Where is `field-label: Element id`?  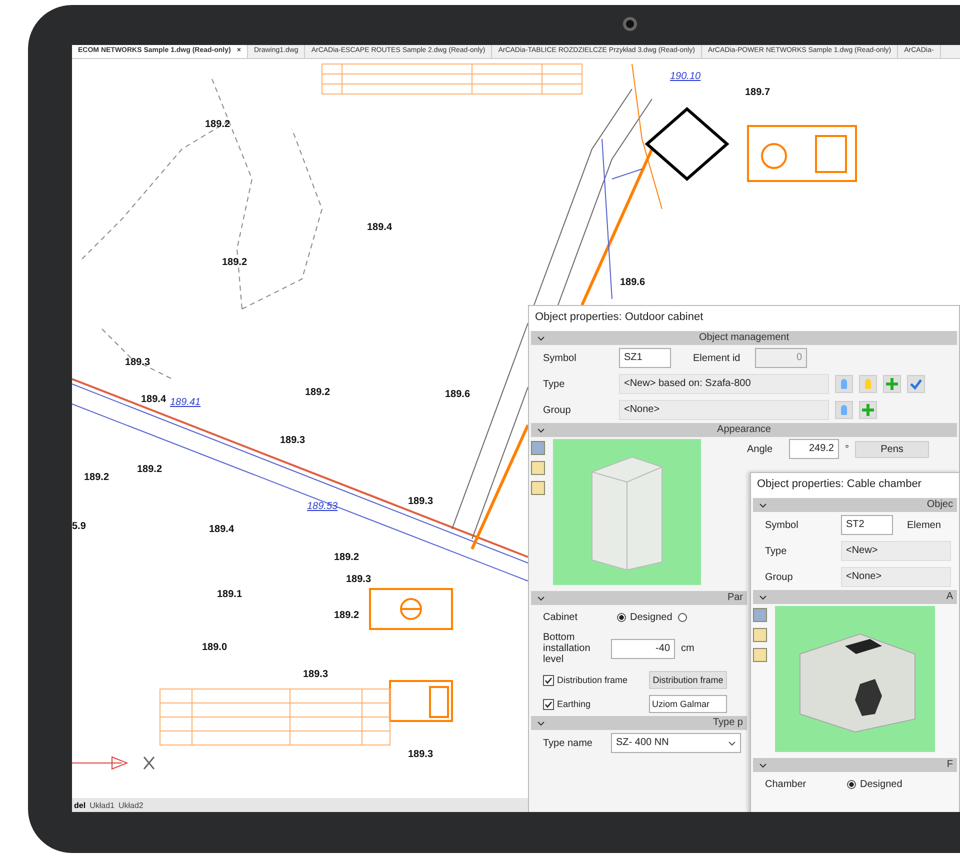
field-label: Element id is located at coordinates (717, 358).